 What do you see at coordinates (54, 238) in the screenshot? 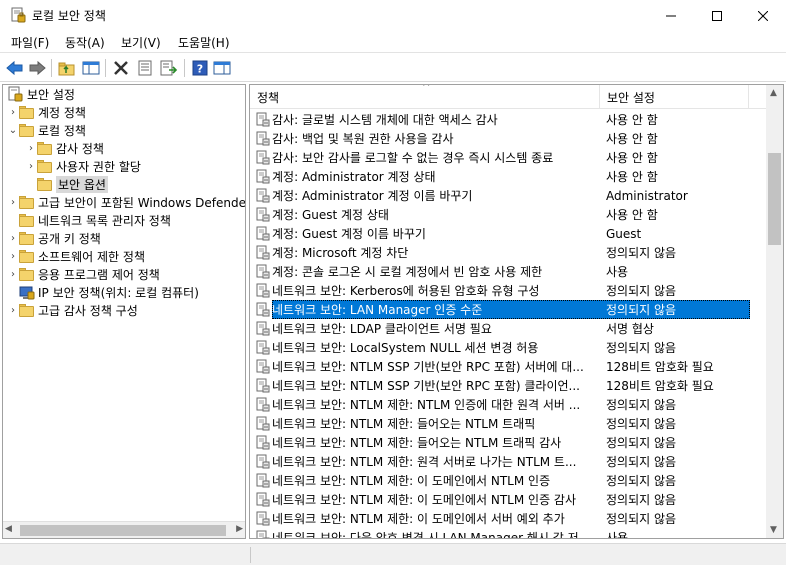
I see `tree-item: › 공개 키 정책` at bounding box center [54, 238].